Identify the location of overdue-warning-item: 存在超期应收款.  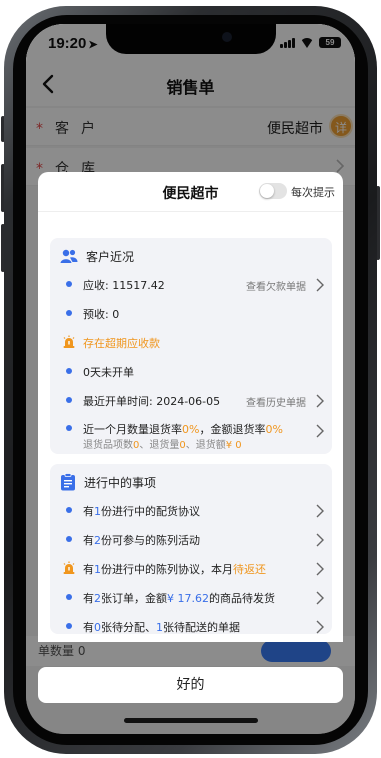
(191, 344).